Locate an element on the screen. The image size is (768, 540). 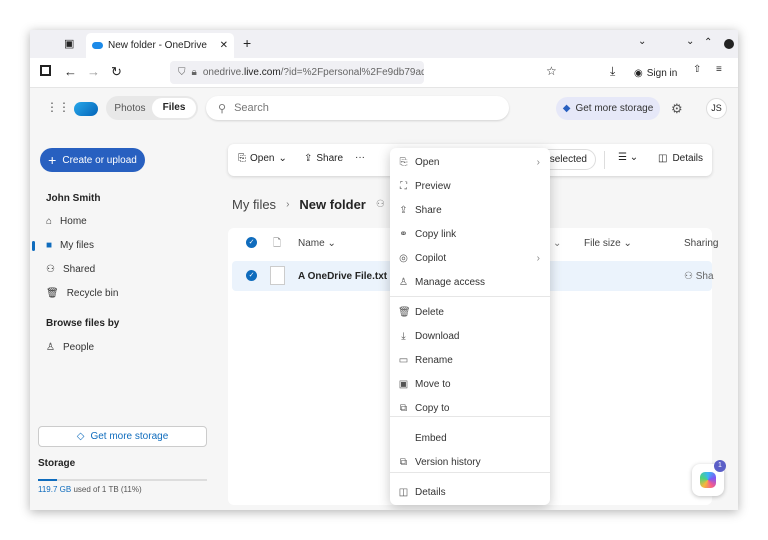
storage-used-link: 119.7 GB is located at coordinates (54, 489).